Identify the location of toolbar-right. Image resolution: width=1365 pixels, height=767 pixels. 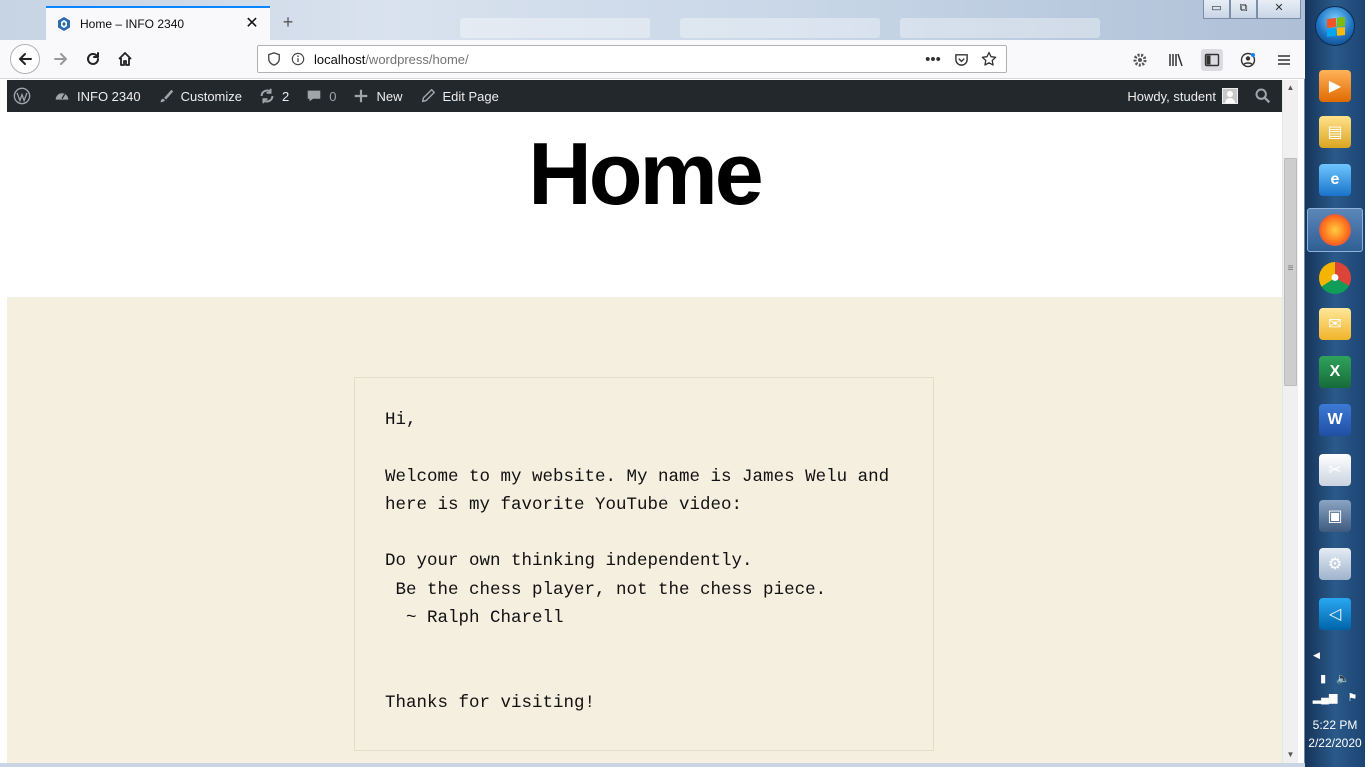
(1212, 60).